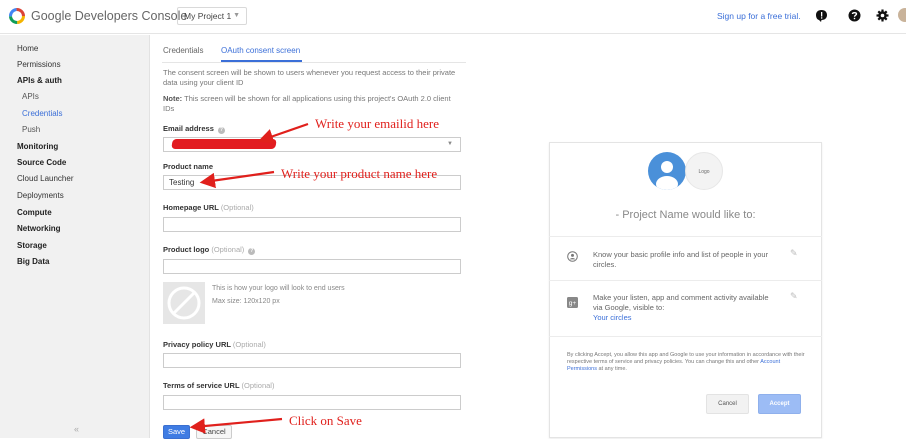  I want to click on person-silhouette-icon, so click(667, 175).